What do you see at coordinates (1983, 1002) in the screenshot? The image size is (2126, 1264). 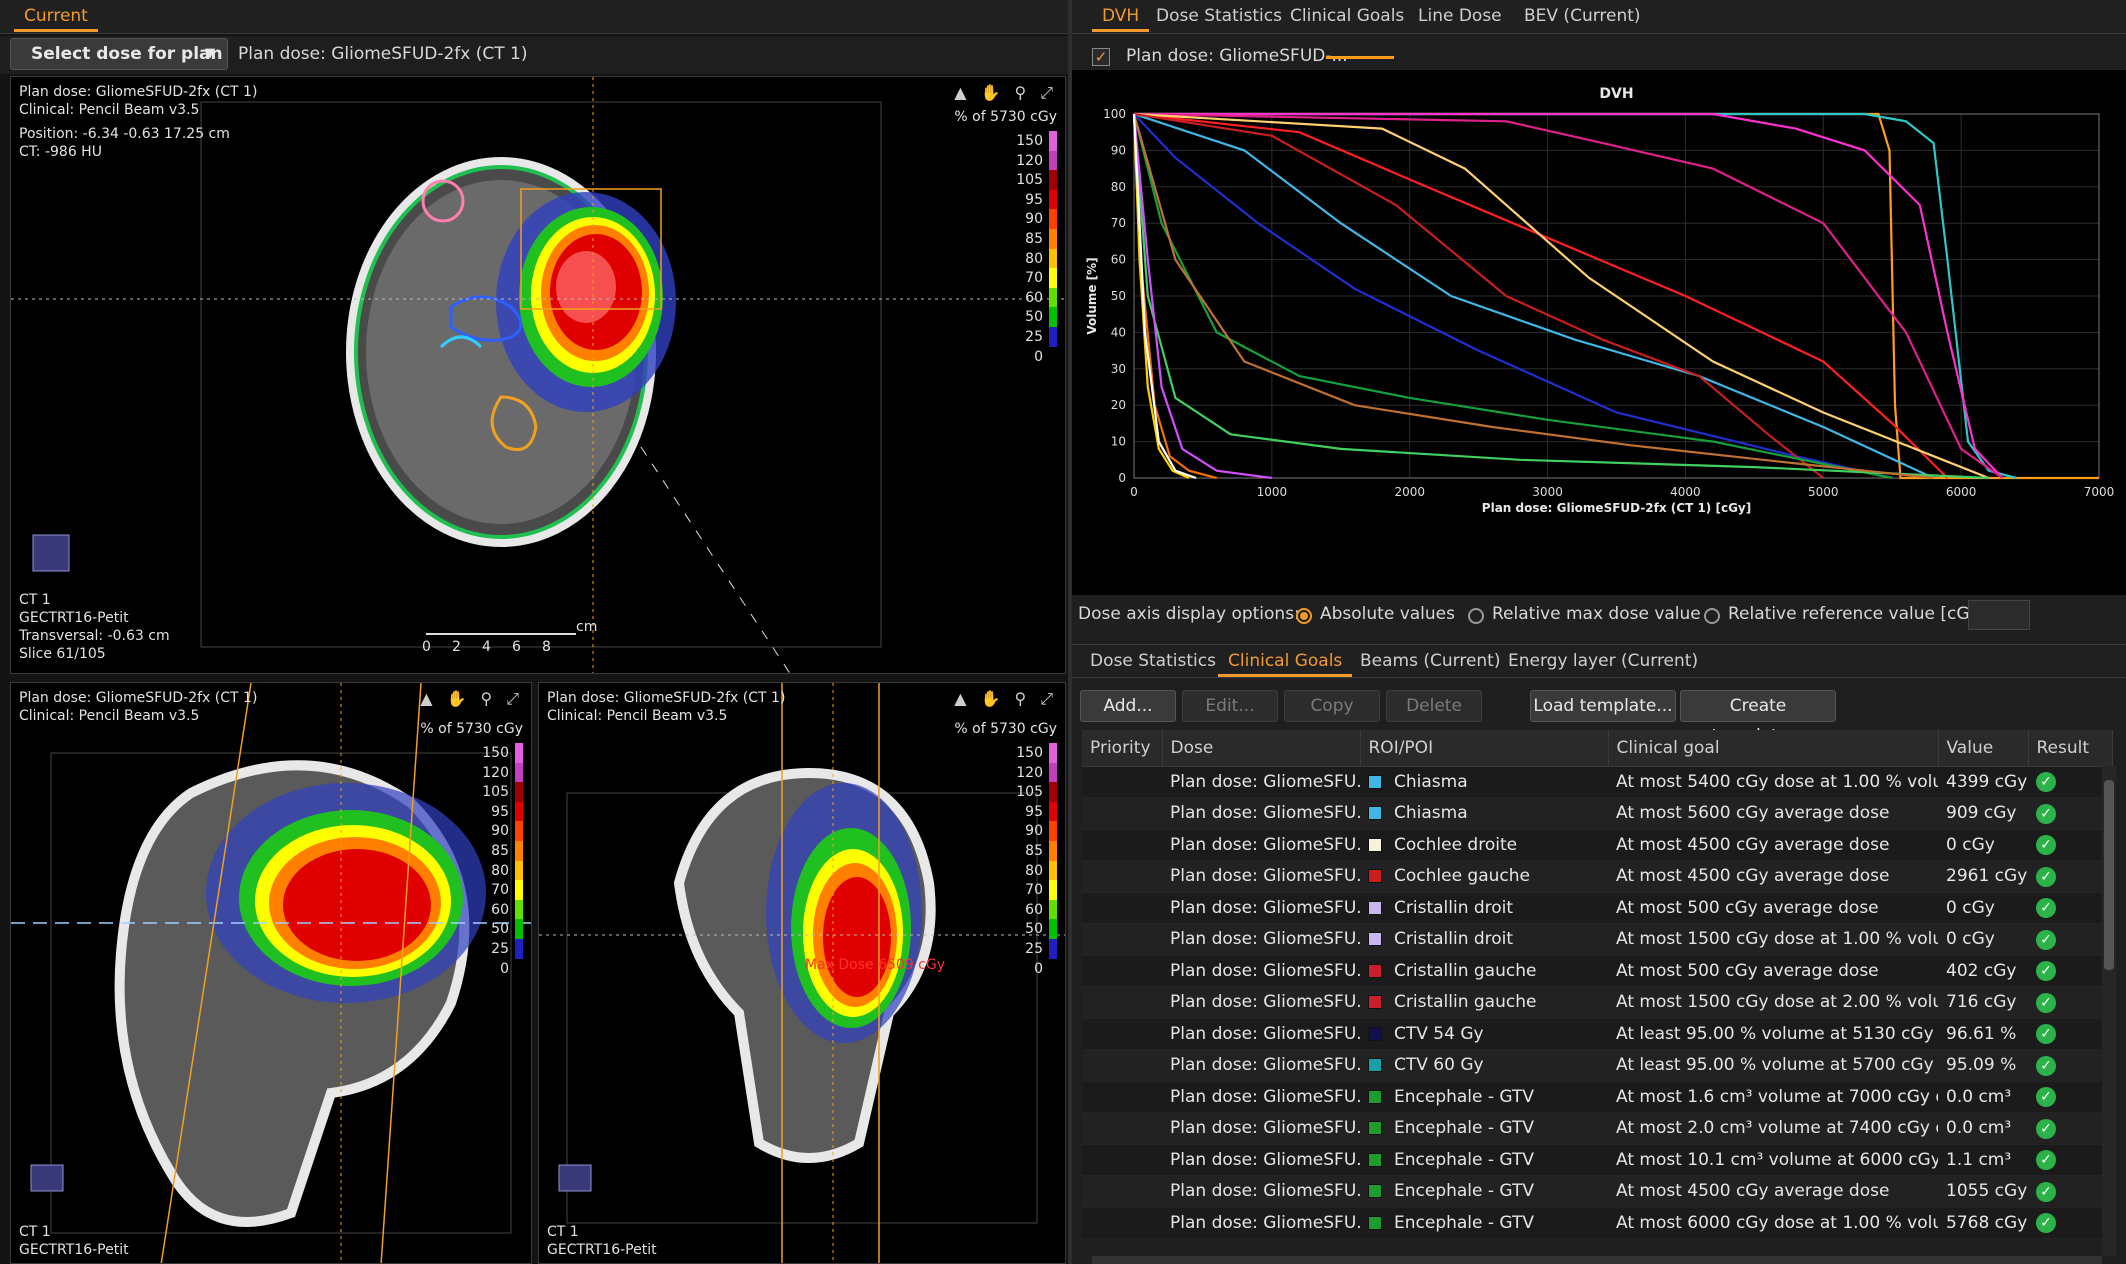 I see `row-value: 716 cGy` at bounding box center [1983, 1002].